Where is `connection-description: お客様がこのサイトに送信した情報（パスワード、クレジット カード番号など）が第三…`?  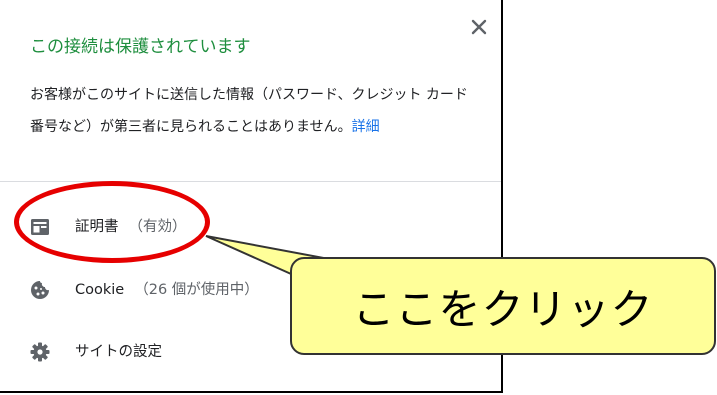
connection-description: お客様がこのサイトに送信した情報（パスワード、クレジット カード番号など）が第三… is located at coordinates (254, 111).